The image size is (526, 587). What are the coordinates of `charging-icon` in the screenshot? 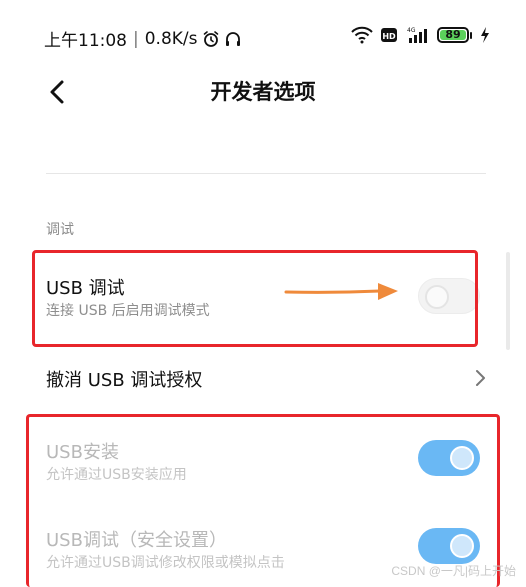 It's located at (485, 35).